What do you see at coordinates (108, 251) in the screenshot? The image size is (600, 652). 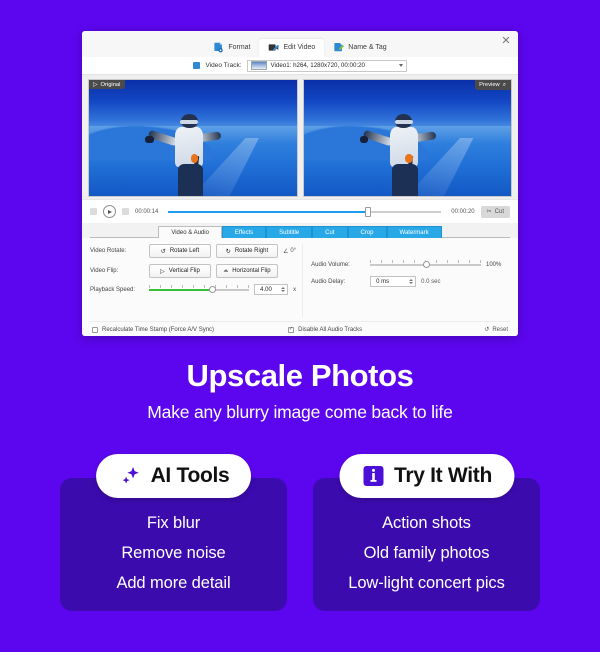 I see `video-rotate-label: Video Rotate:` at bounding box center [108, 251].